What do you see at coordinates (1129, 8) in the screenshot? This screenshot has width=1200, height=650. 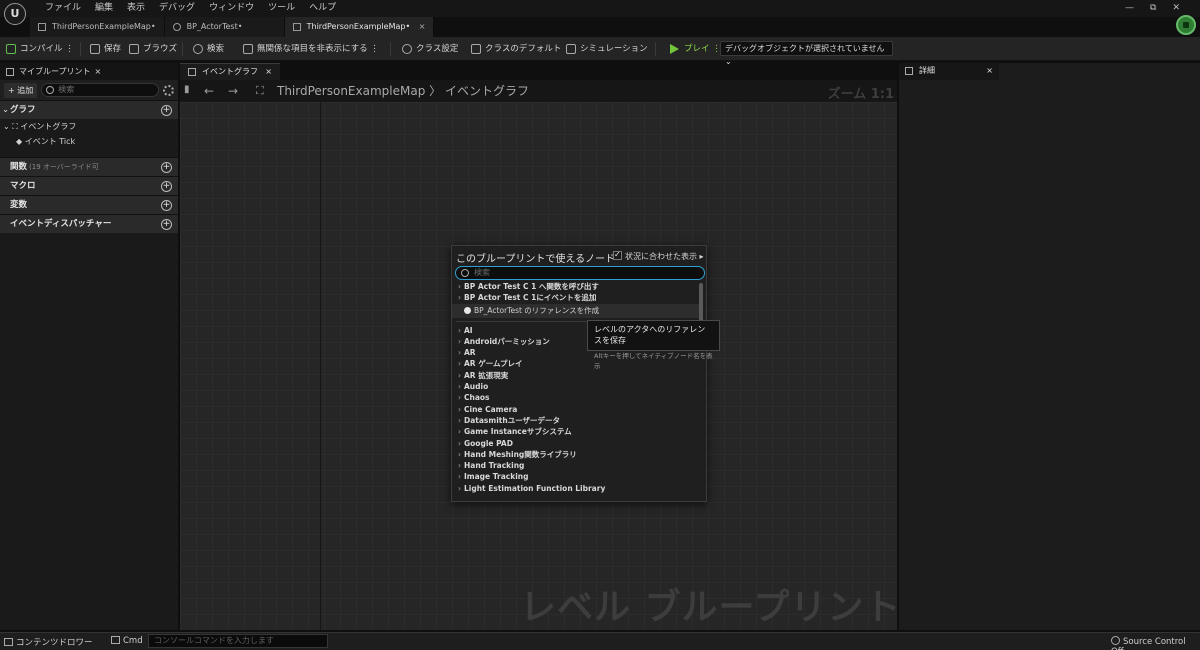 I see `minimize-button: —` at bounding box center [1129, 8].